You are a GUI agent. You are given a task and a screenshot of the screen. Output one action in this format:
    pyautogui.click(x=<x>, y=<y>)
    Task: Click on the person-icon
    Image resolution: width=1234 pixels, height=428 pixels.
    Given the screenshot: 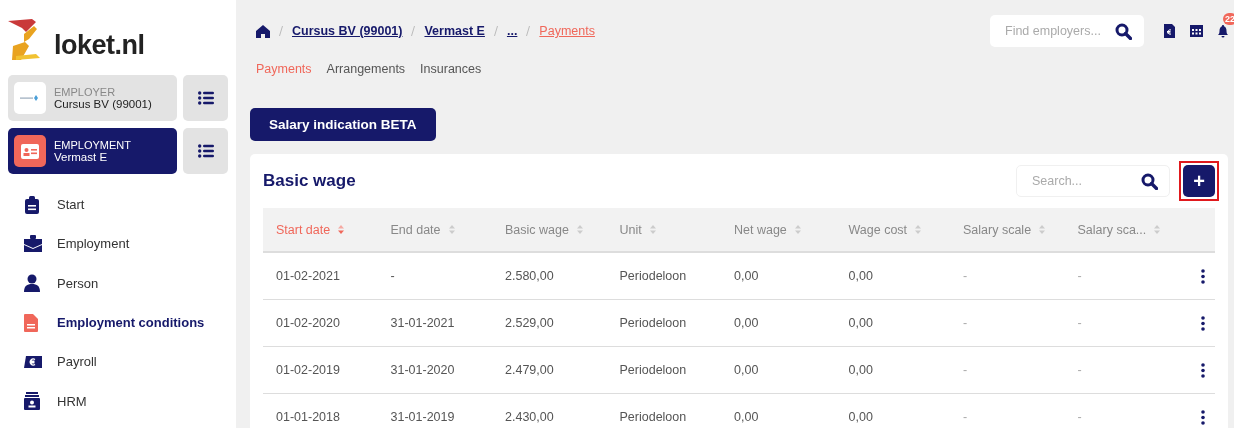 What is the action you would take?
    pyautogui.click(x=32, y=283)
    